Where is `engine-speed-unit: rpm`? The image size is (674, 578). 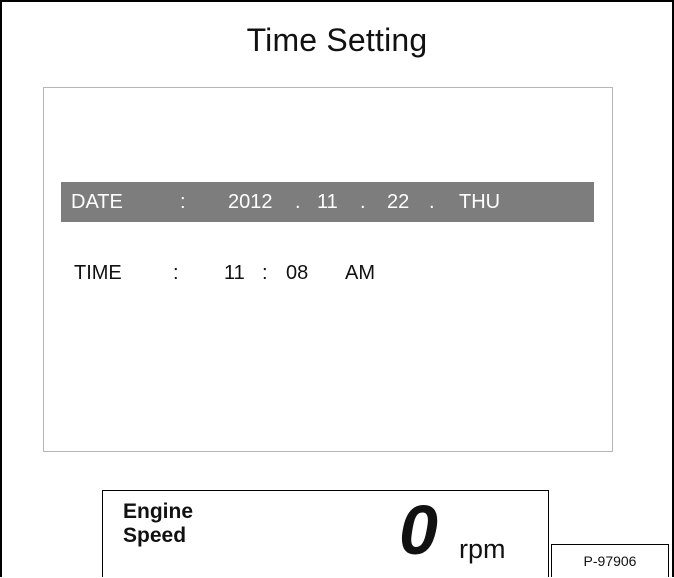 engine-speed-unit: rpm is located at coordinates (482, 549).